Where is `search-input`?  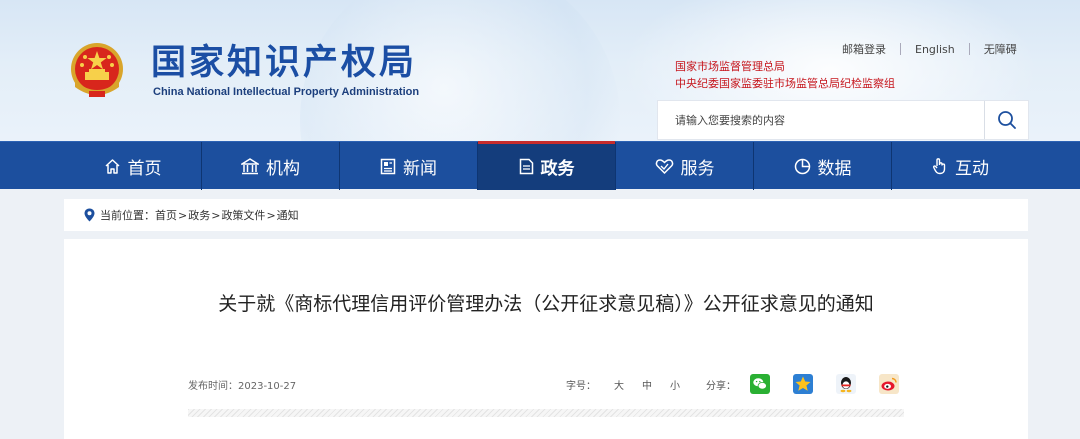 search-input is located at coordinates (820, 120).